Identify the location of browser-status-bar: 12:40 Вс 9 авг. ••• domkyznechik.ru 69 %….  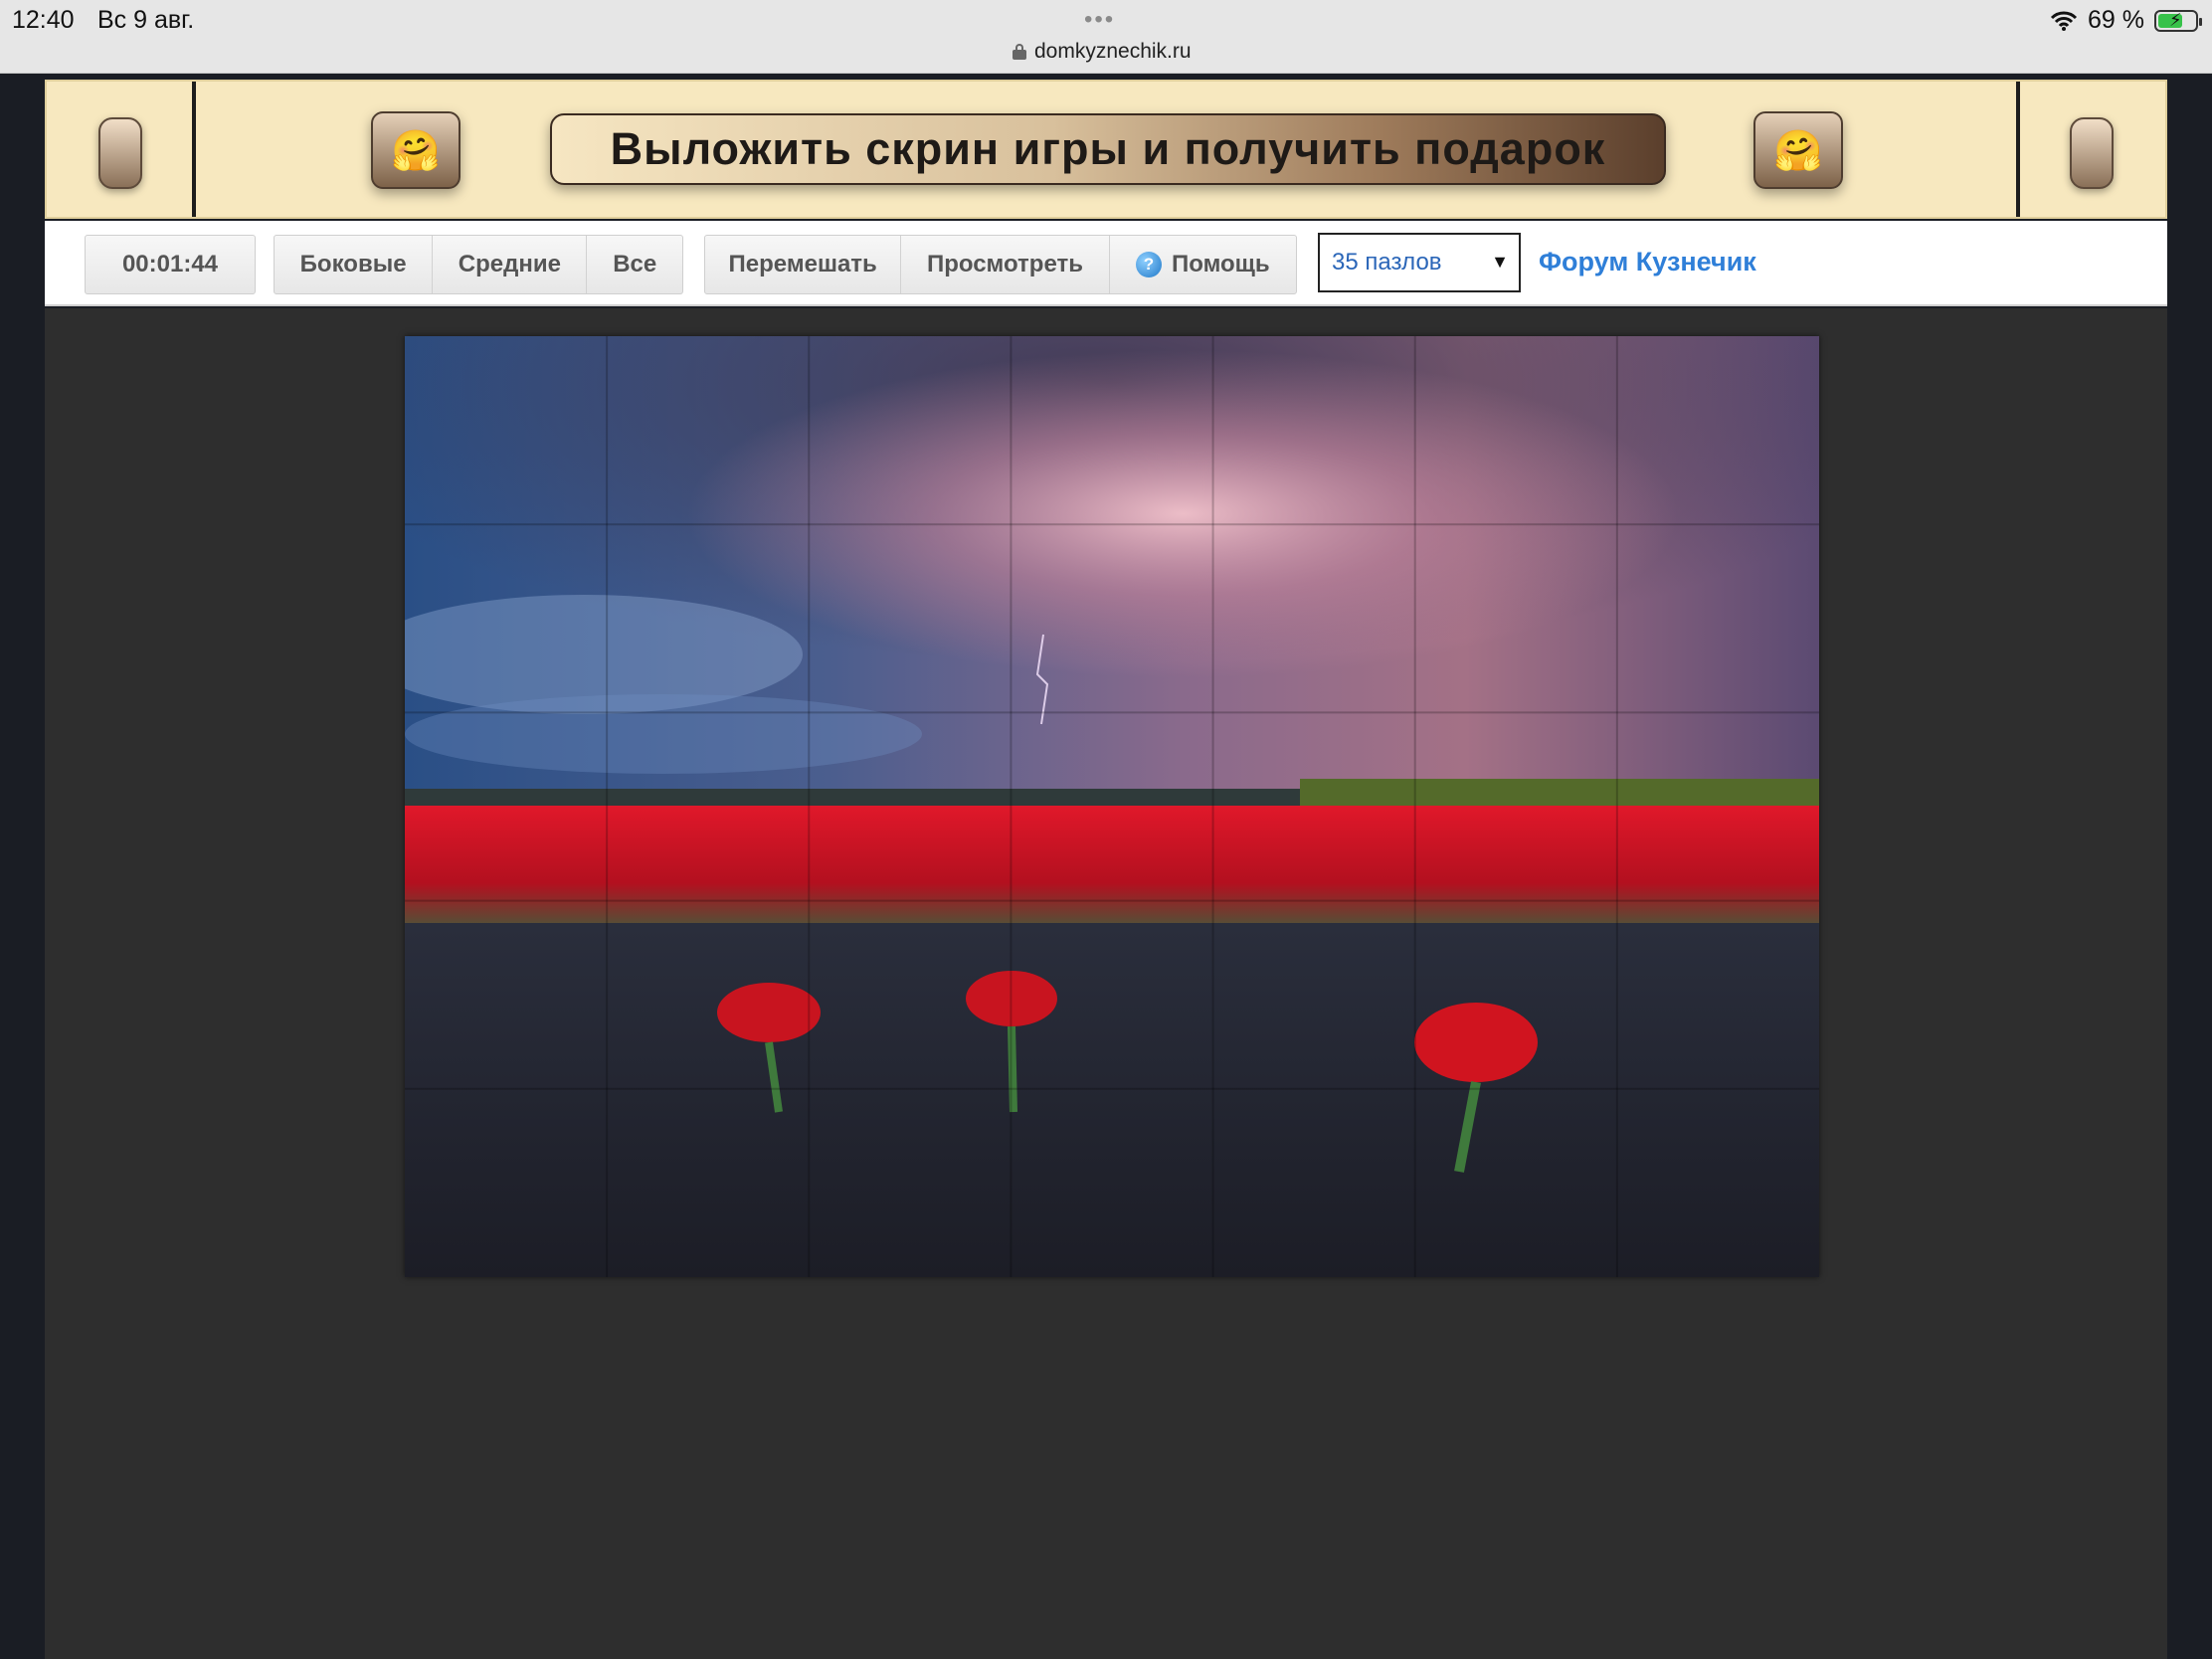
(1106, 37).